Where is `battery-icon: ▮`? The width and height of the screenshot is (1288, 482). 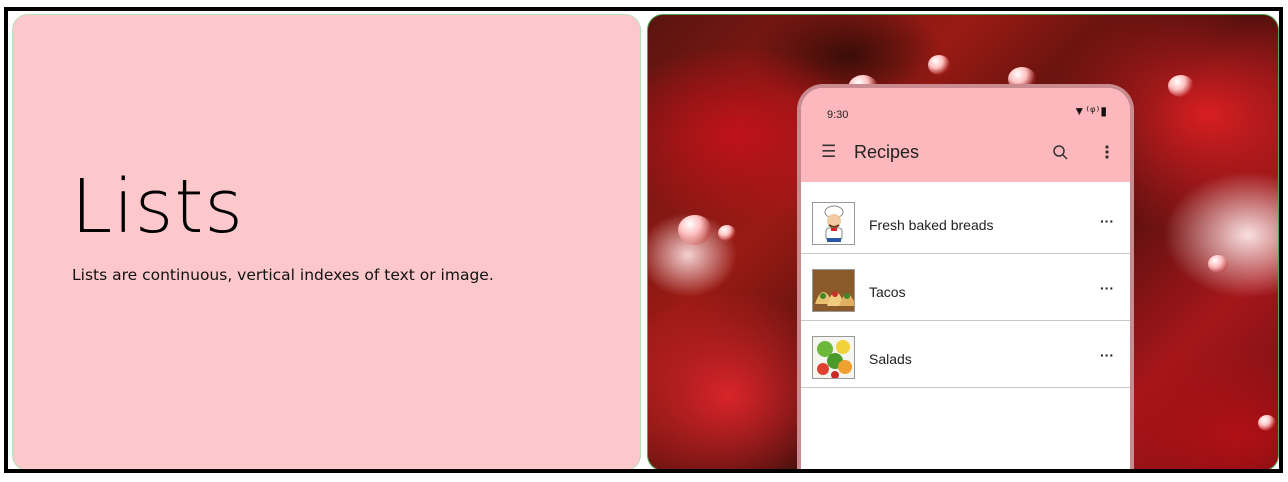 battery-icon: ▮ is located at coordinates (1104, 111).